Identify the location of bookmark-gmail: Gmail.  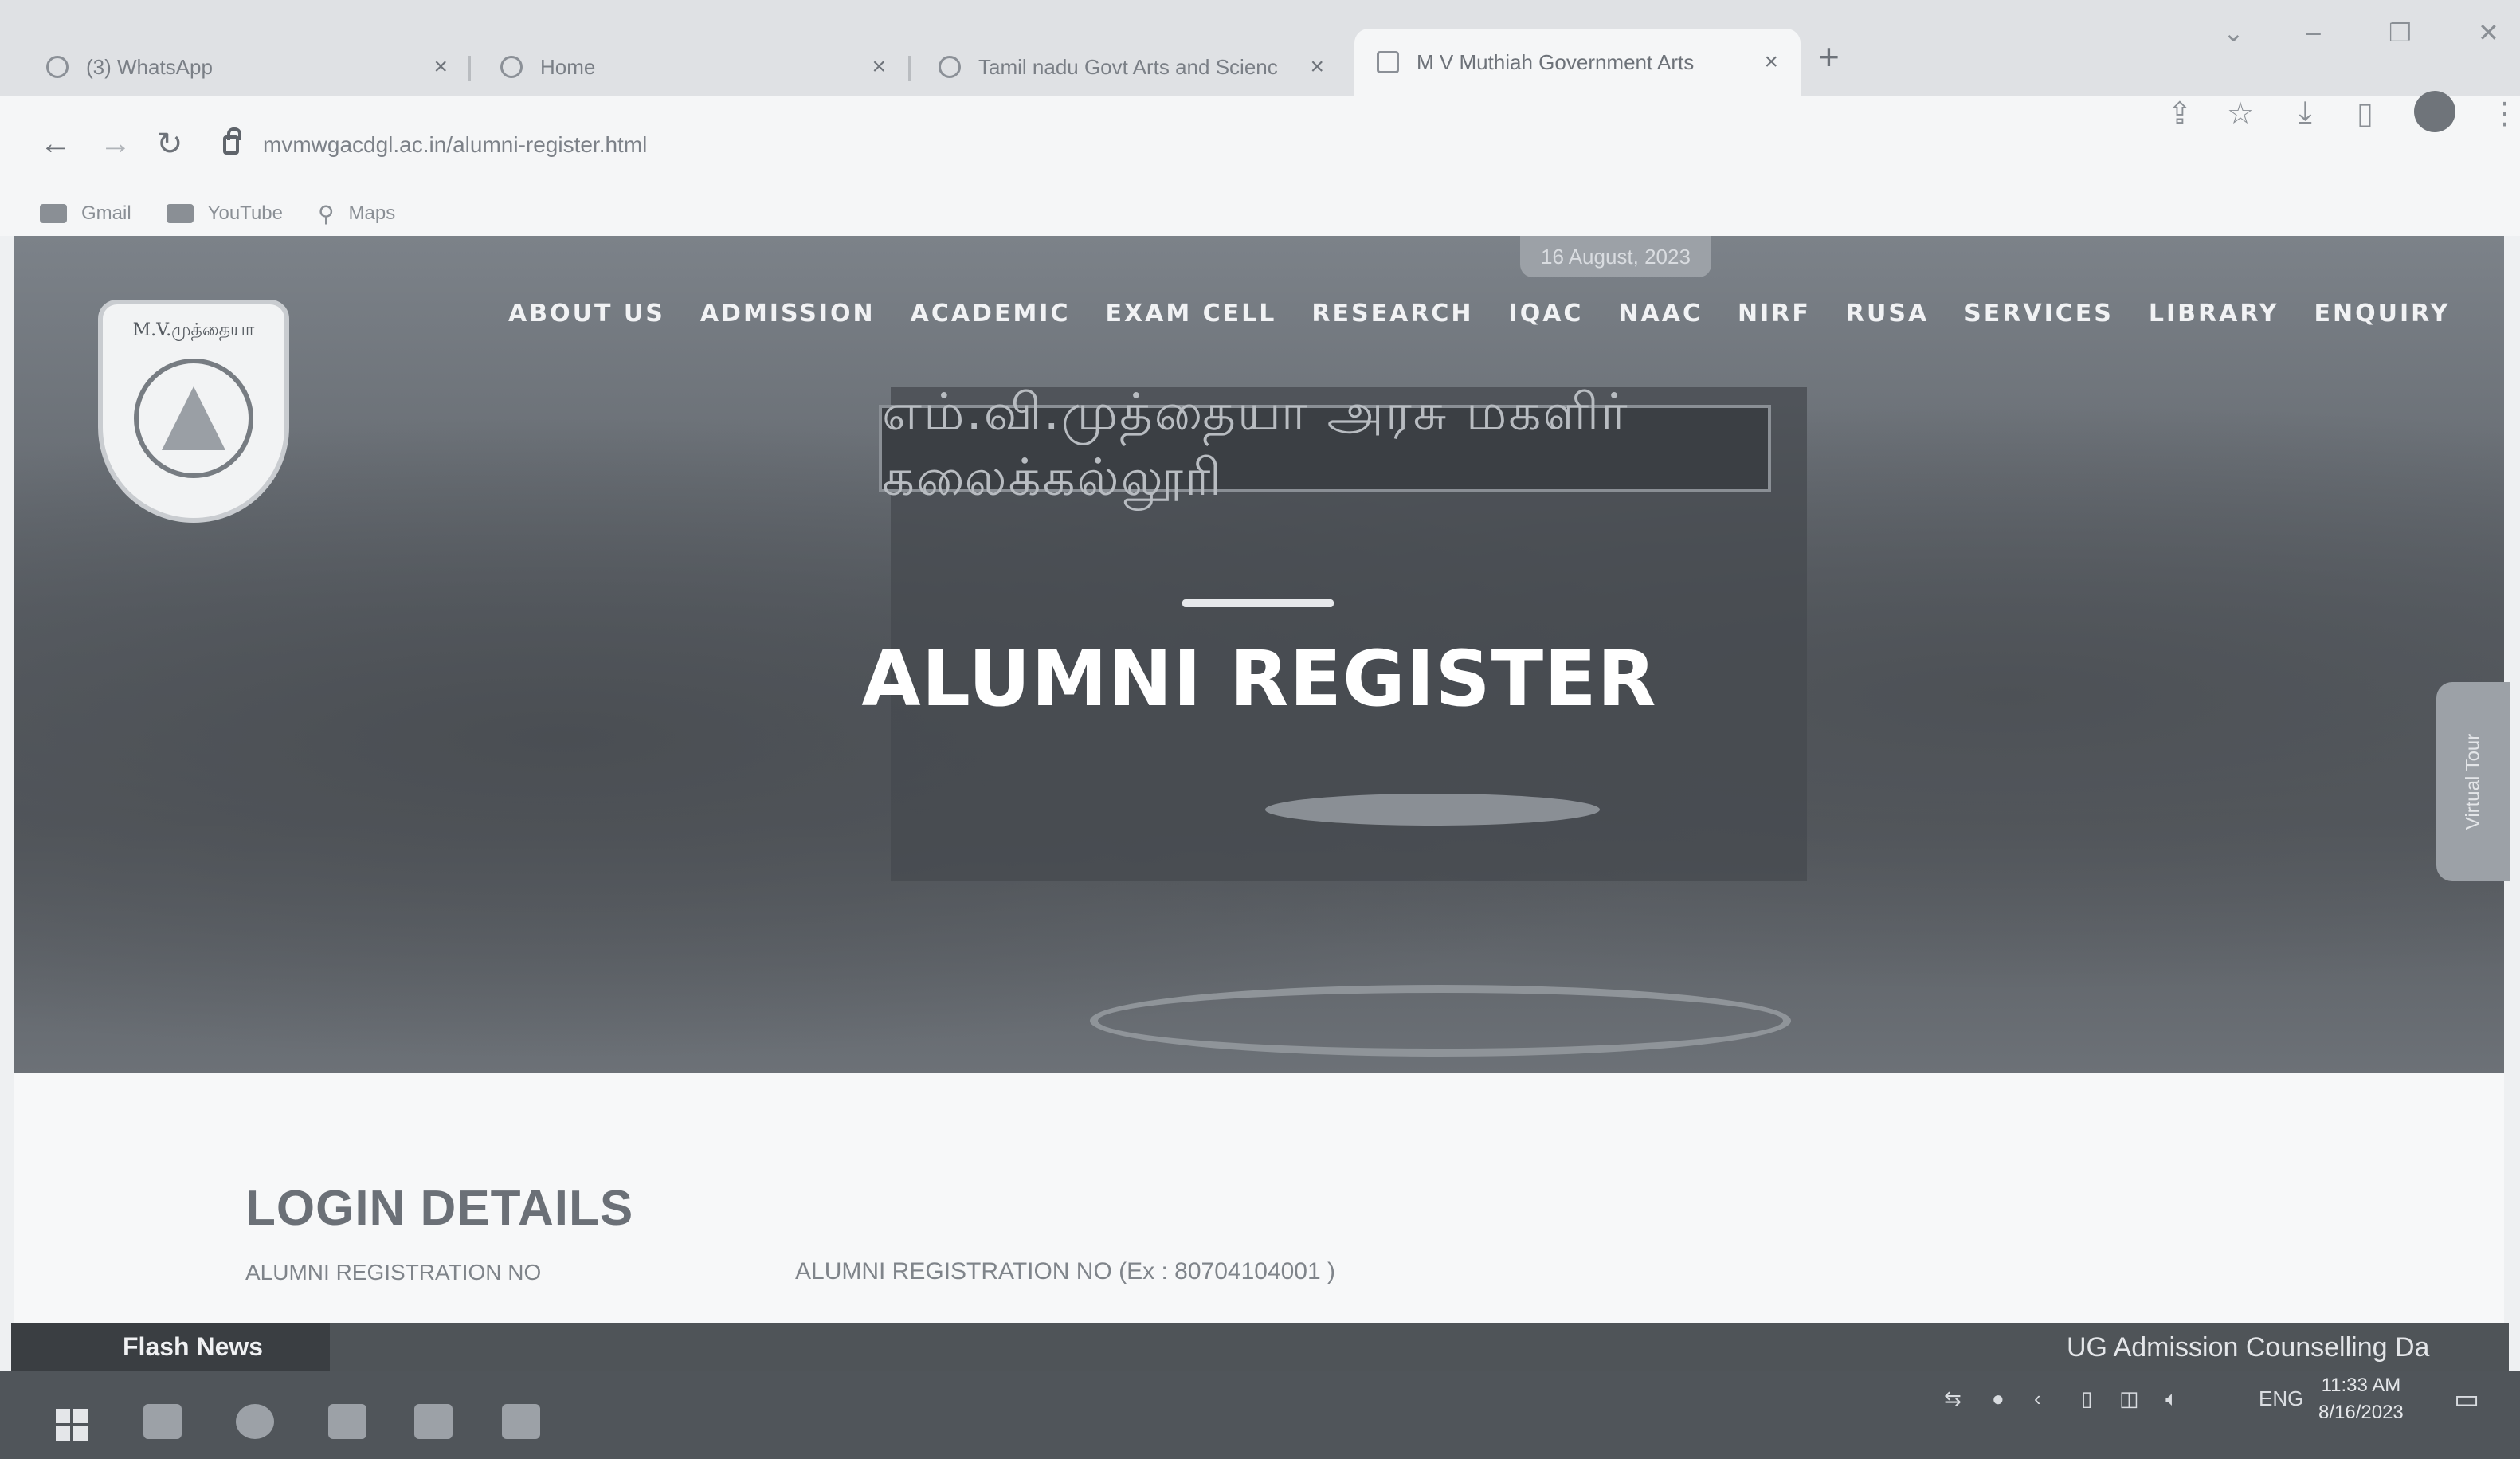
(85, 213).